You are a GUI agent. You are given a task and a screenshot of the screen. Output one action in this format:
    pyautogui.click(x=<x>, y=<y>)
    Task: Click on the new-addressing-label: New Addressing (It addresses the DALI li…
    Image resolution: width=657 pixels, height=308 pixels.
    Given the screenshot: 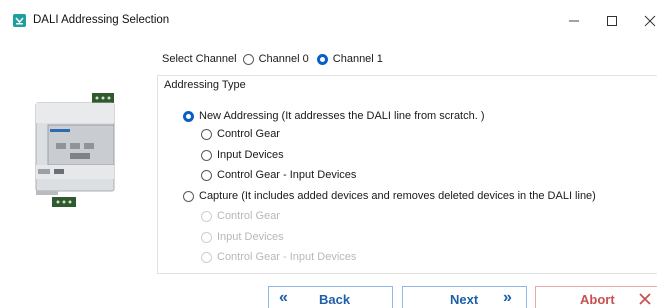 What is the action you would take?
    pyautogui.click(x=342, y=116)
    